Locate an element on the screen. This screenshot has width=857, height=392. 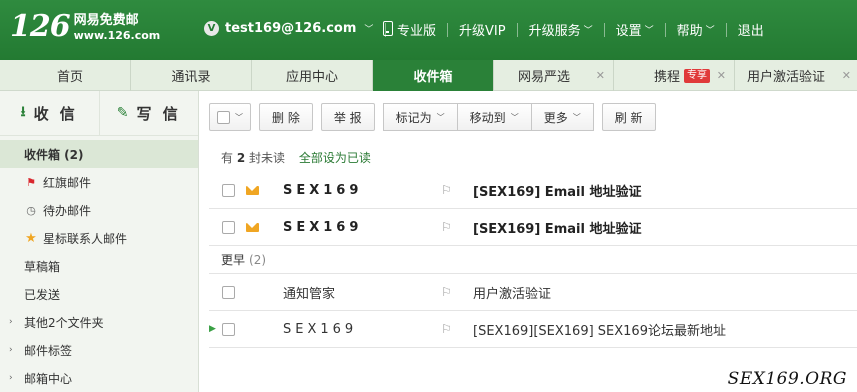
tab-label: 网易严选 is located at coordinates (544, 77).